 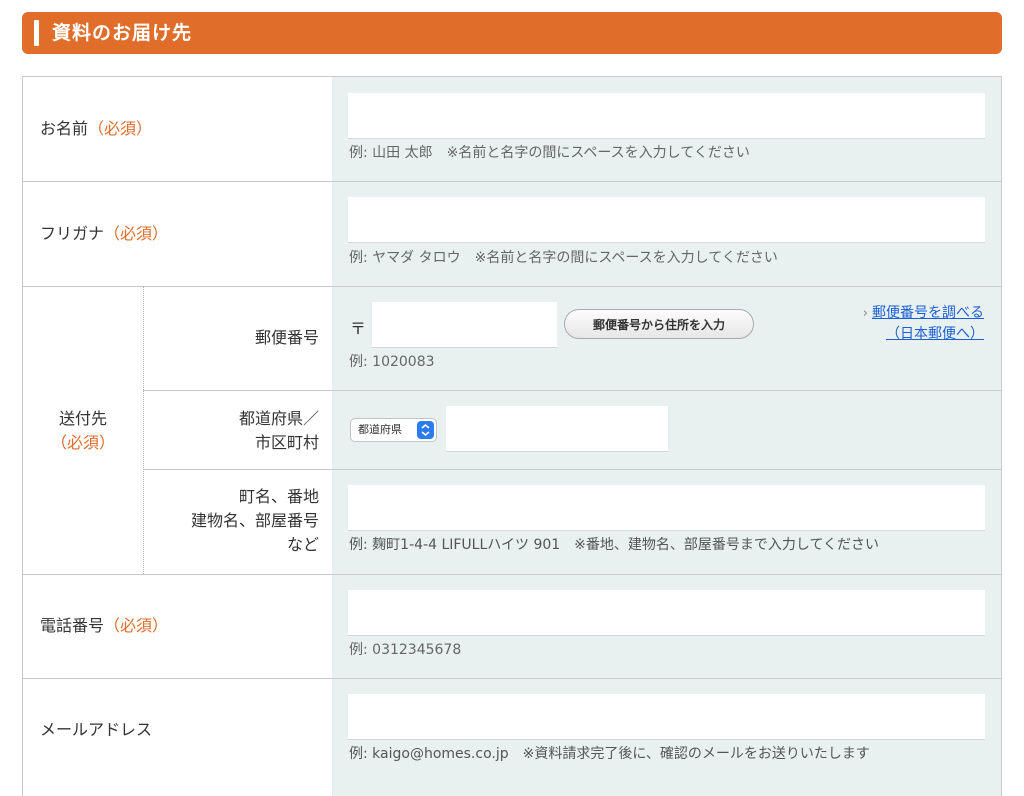 I want to click on phone-label: 電話番号（必須）, so click(x=104, y=625).